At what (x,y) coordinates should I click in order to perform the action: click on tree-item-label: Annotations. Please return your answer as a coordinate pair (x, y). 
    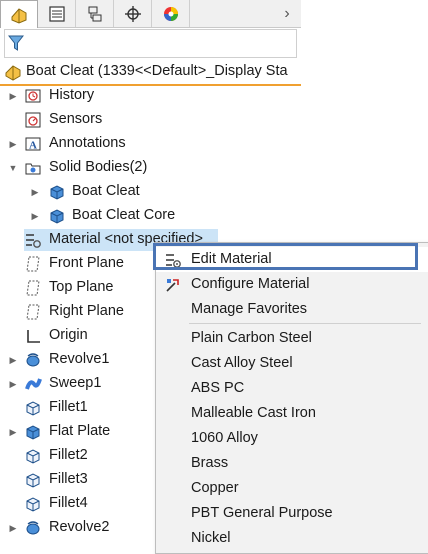
    Looking at the image, I should click on (87, 143).